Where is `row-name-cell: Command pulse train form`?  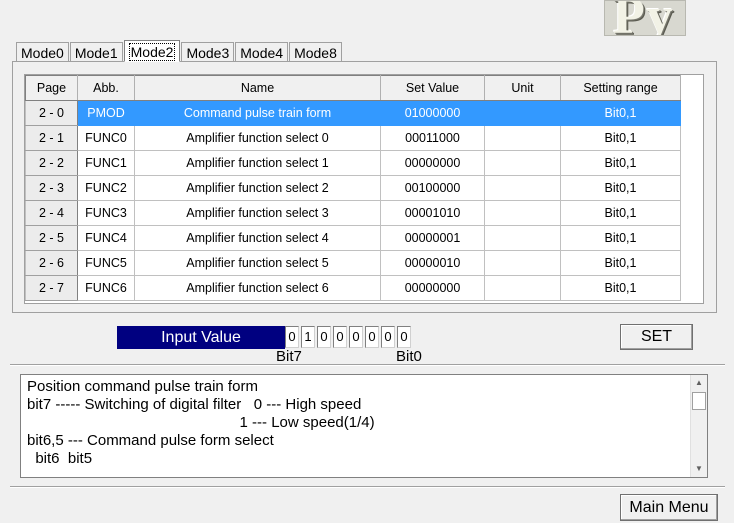
row-name-cell: Command pulse train form is located at coordinates (257, 113).